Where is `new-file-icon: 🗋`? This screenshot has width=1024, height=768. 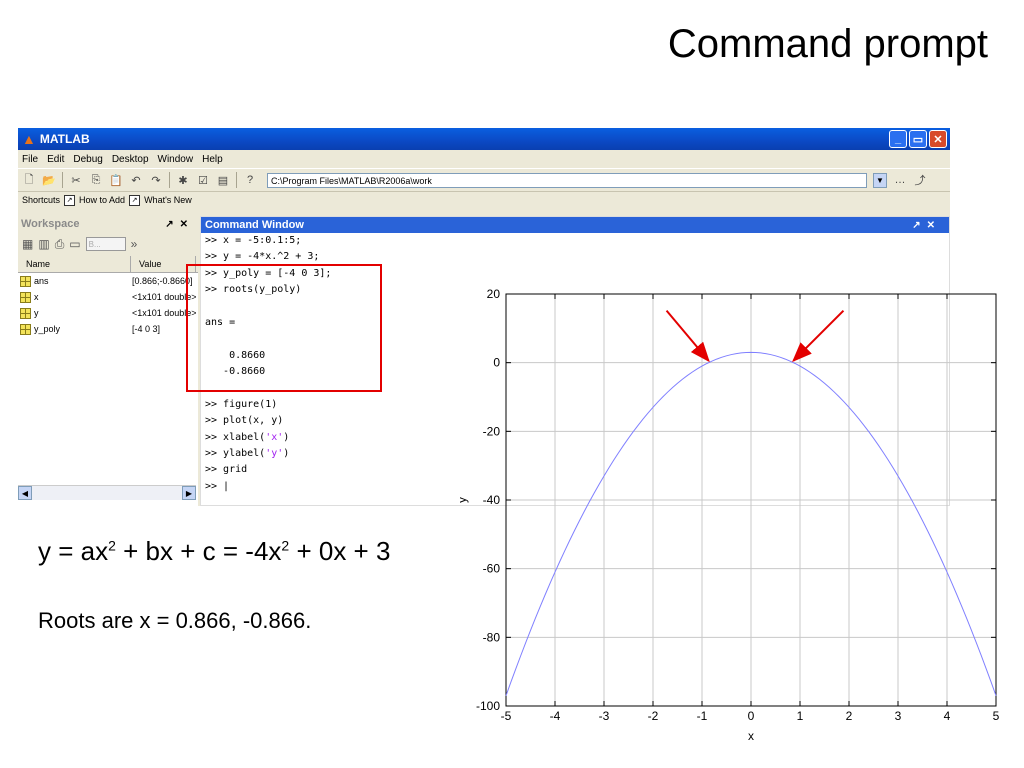 new-file-icon: 🗋 is located at coordinates (29, 180).